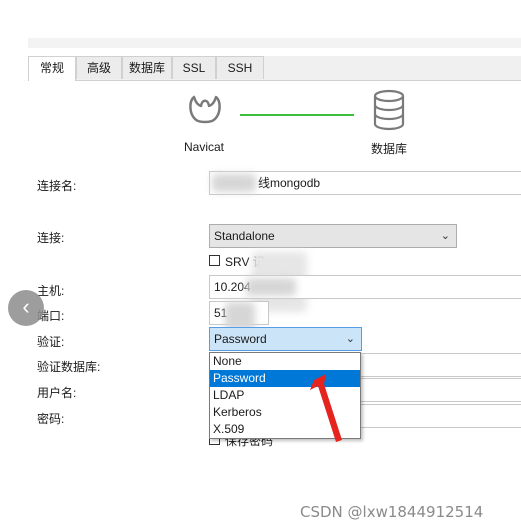 The image size is (521, 529). I want to click on database-icon, so click(389, 110).